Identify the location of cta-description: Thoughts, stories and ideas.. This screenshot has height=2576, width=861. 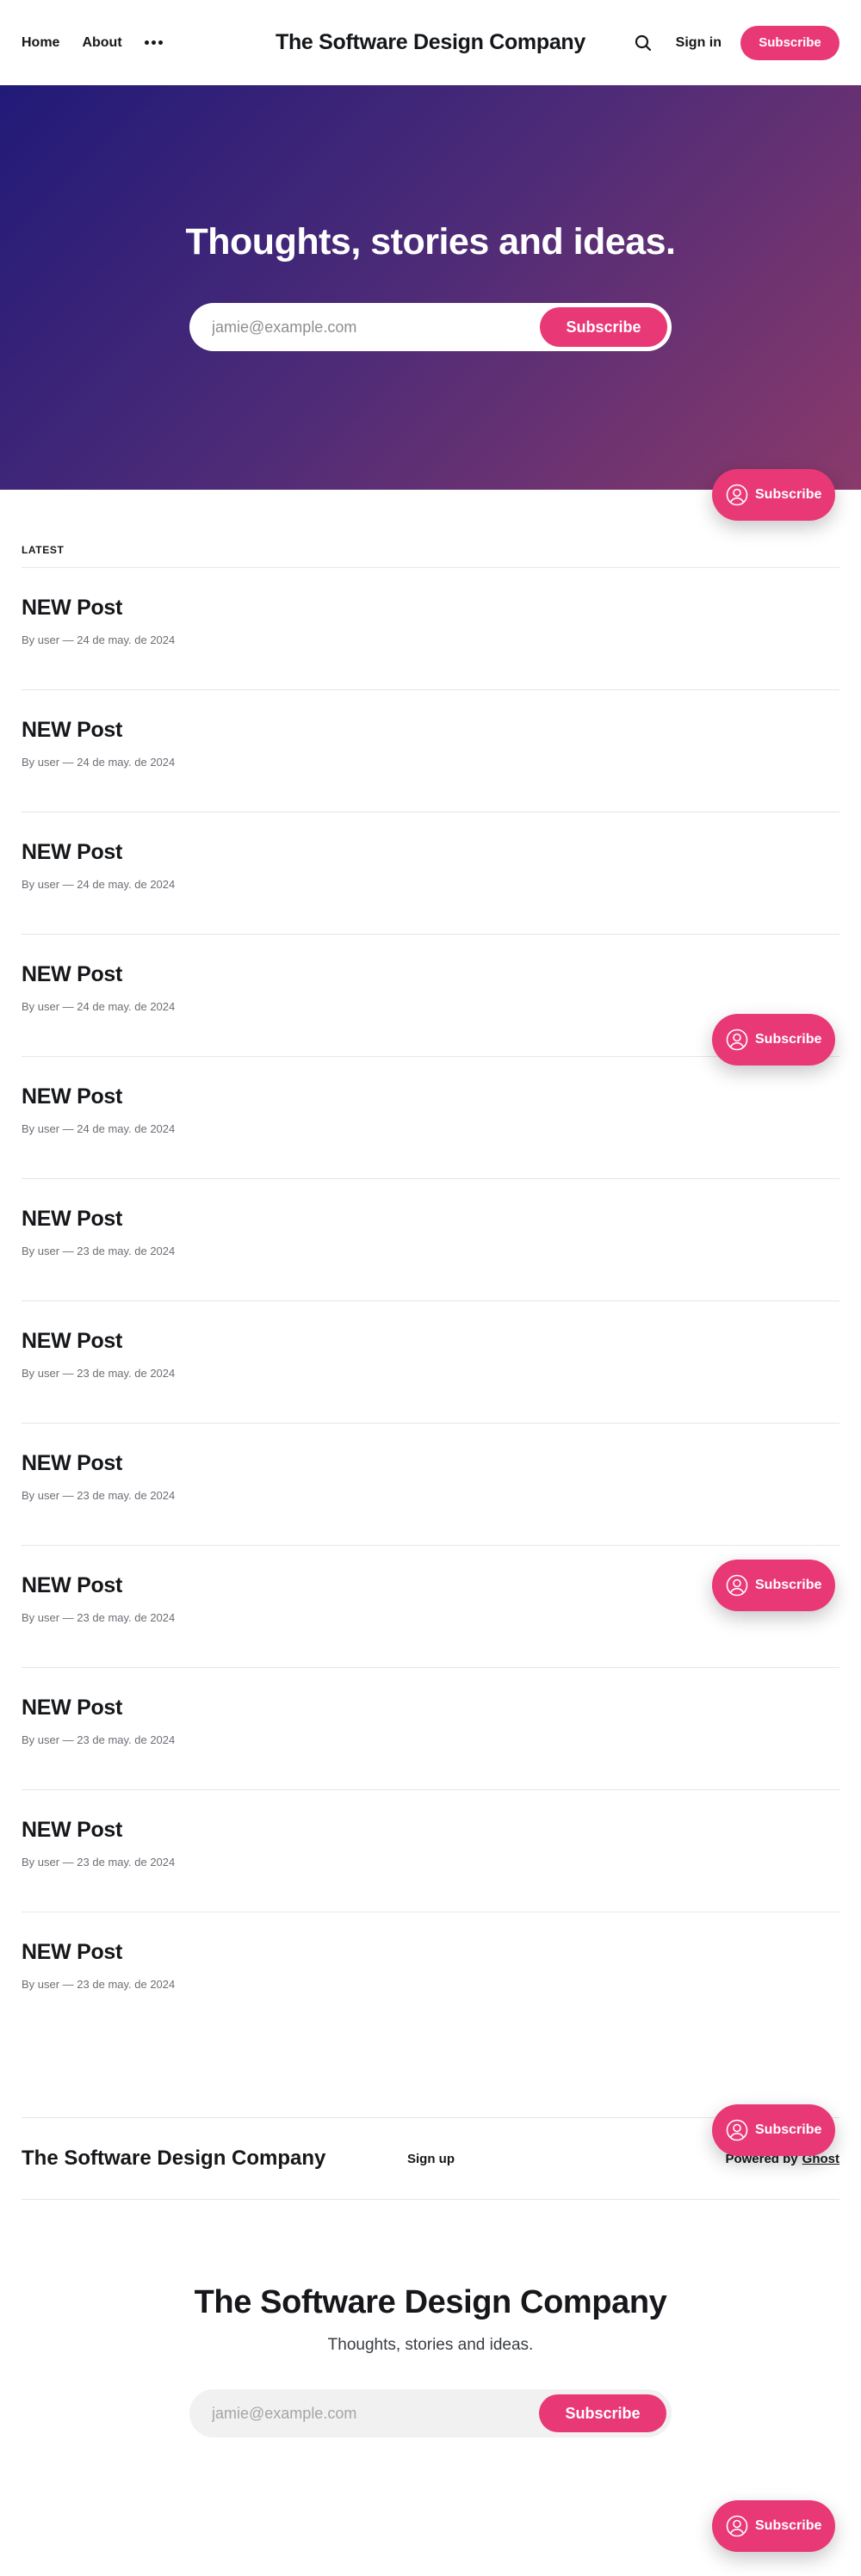
(430, 2345).